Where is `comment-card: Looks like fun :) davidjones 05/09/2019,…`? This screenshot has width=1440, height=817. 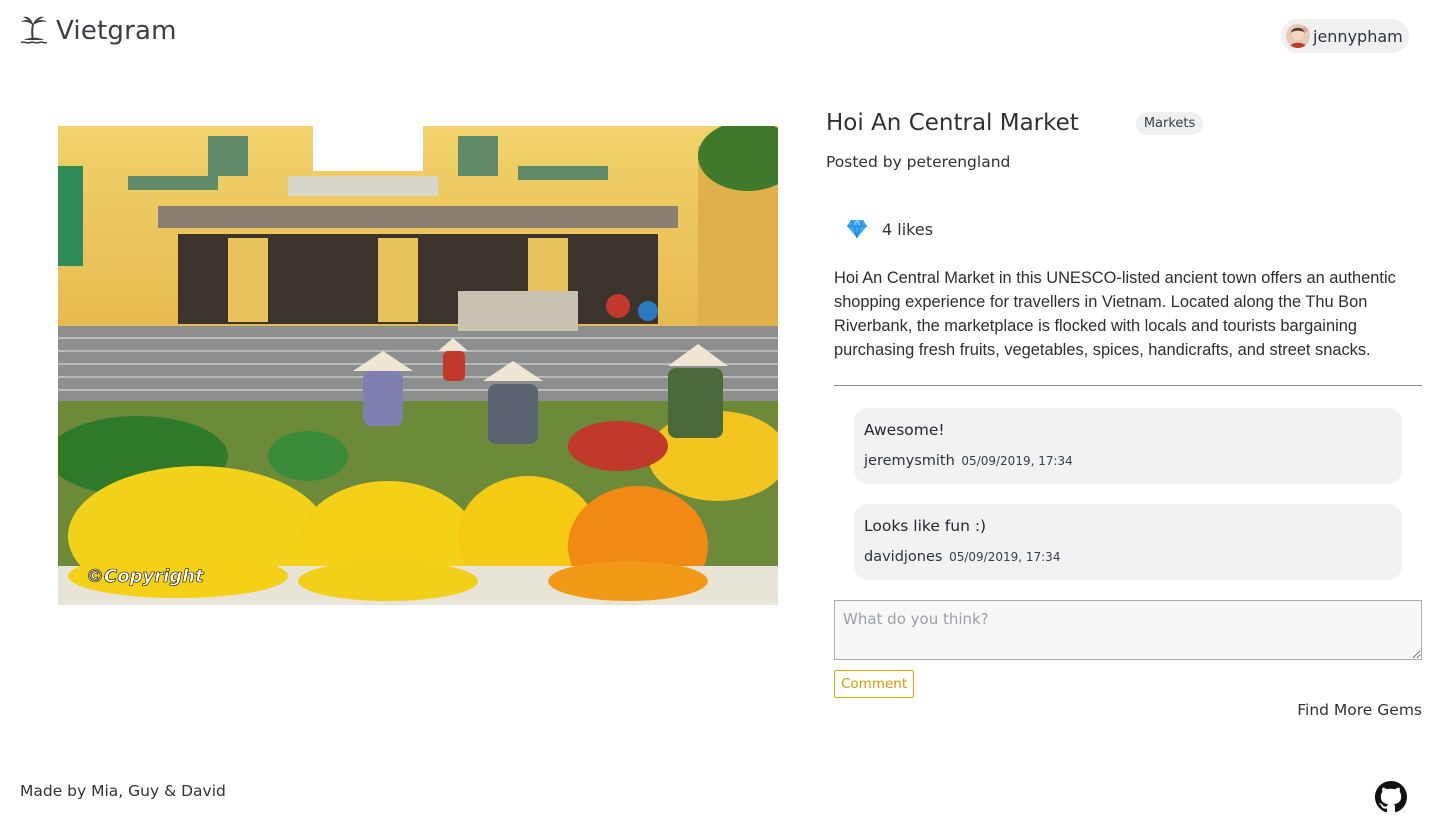 comment-card: Looks like fun :) davidjones 05/09/2019,… is located at coordinates (1128, 542).